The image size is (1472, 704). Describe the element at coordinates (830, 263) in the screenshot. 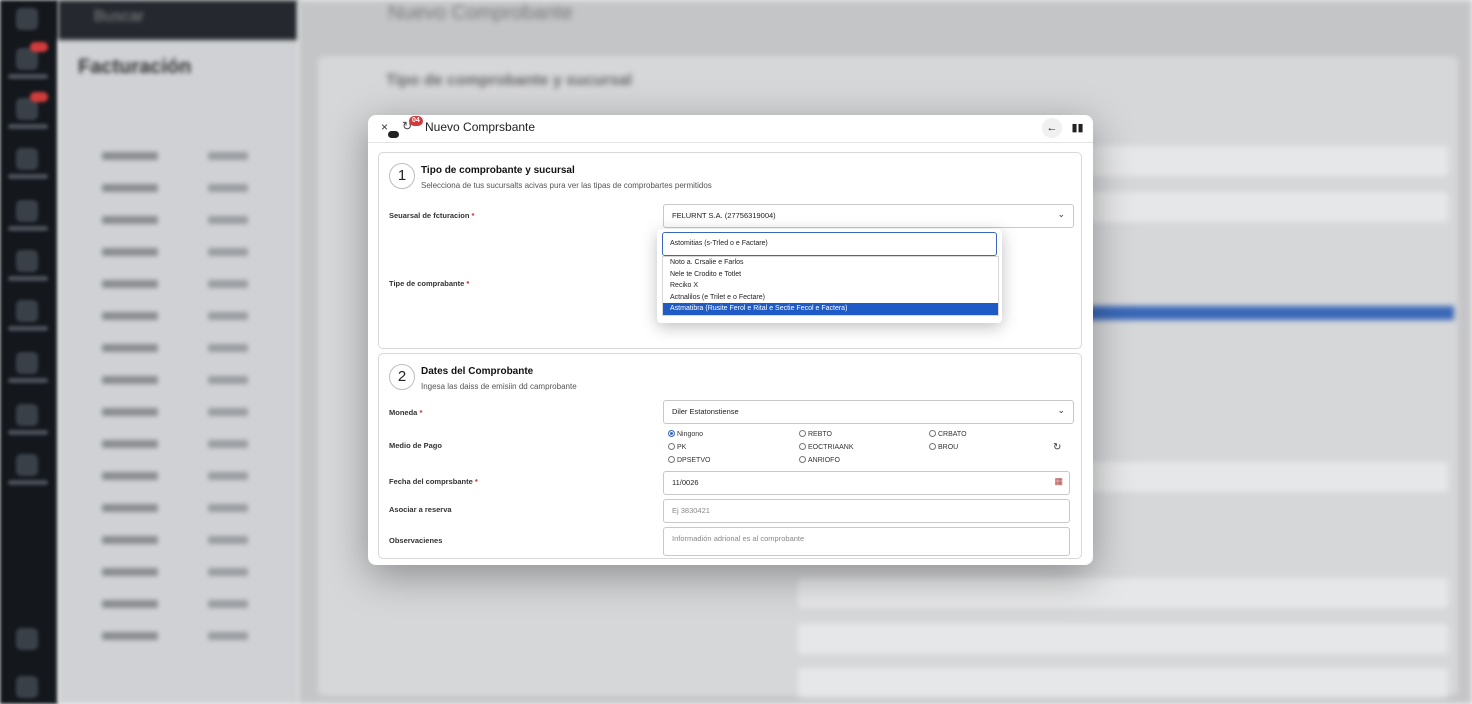

I see `dropdown-option: Noto a. Crsalie e Farlos` at that location.